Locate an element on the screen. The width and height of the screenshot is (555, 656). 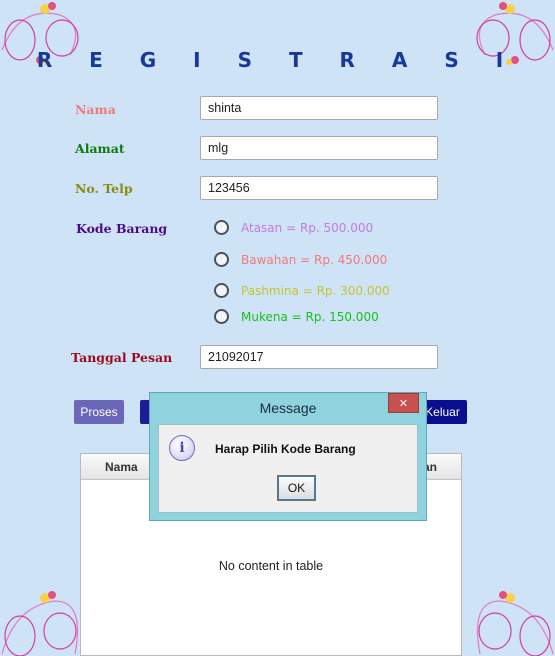
radio-option-mukena: Mukena = Rp. 150.000 is located at coordinates (296, 316).